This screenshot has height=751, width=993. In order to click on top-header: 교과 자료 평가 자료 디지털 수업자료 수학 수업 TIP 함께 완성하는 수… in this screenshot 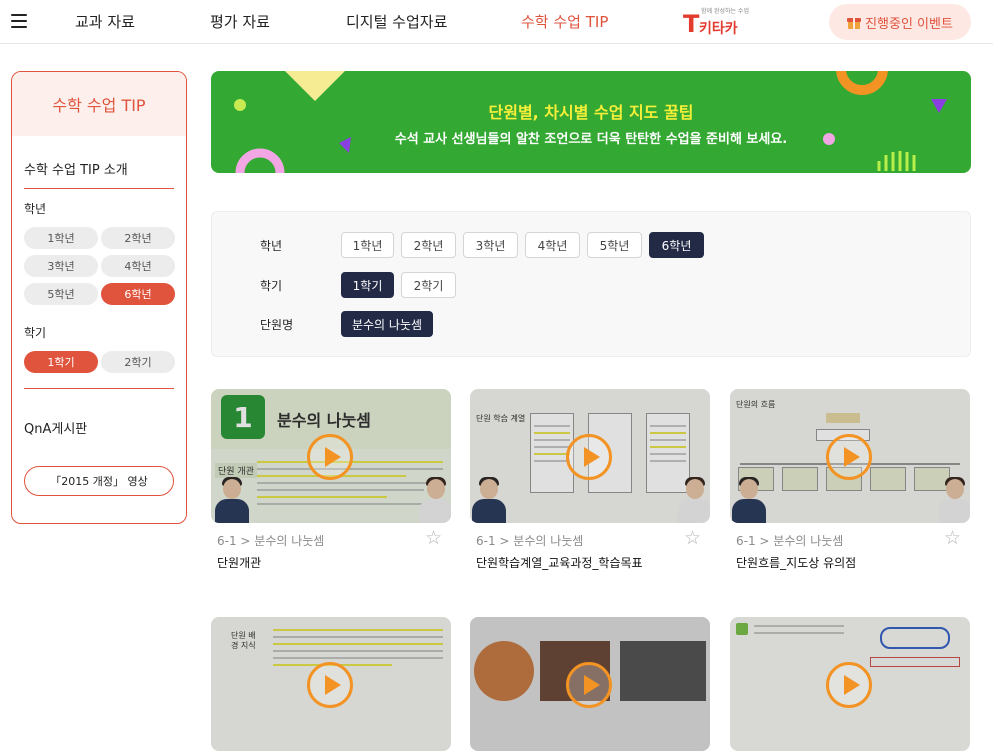, I will do `click(496, 22)`.